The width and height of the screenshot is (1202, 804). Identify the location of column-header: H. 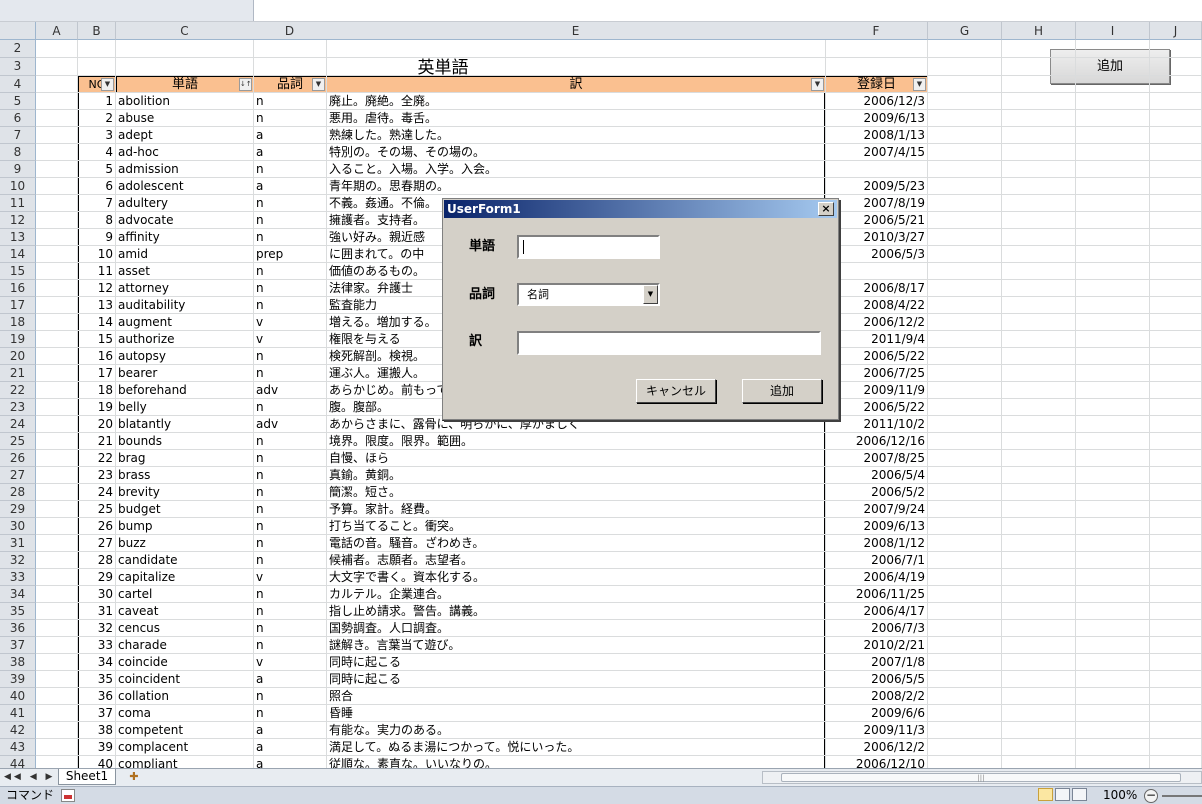
(1039, 31).